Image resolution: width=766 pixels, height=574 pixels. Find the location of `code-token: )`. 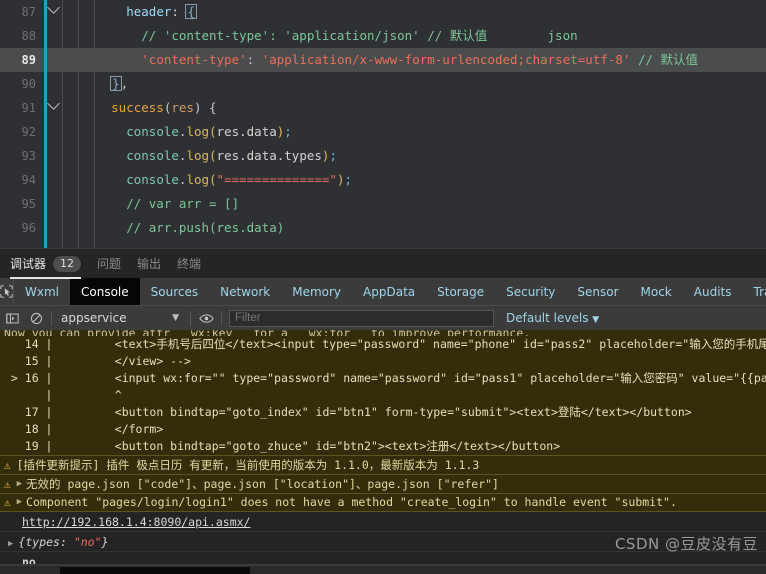

code-token: ) is located at coordinates (340, 179).